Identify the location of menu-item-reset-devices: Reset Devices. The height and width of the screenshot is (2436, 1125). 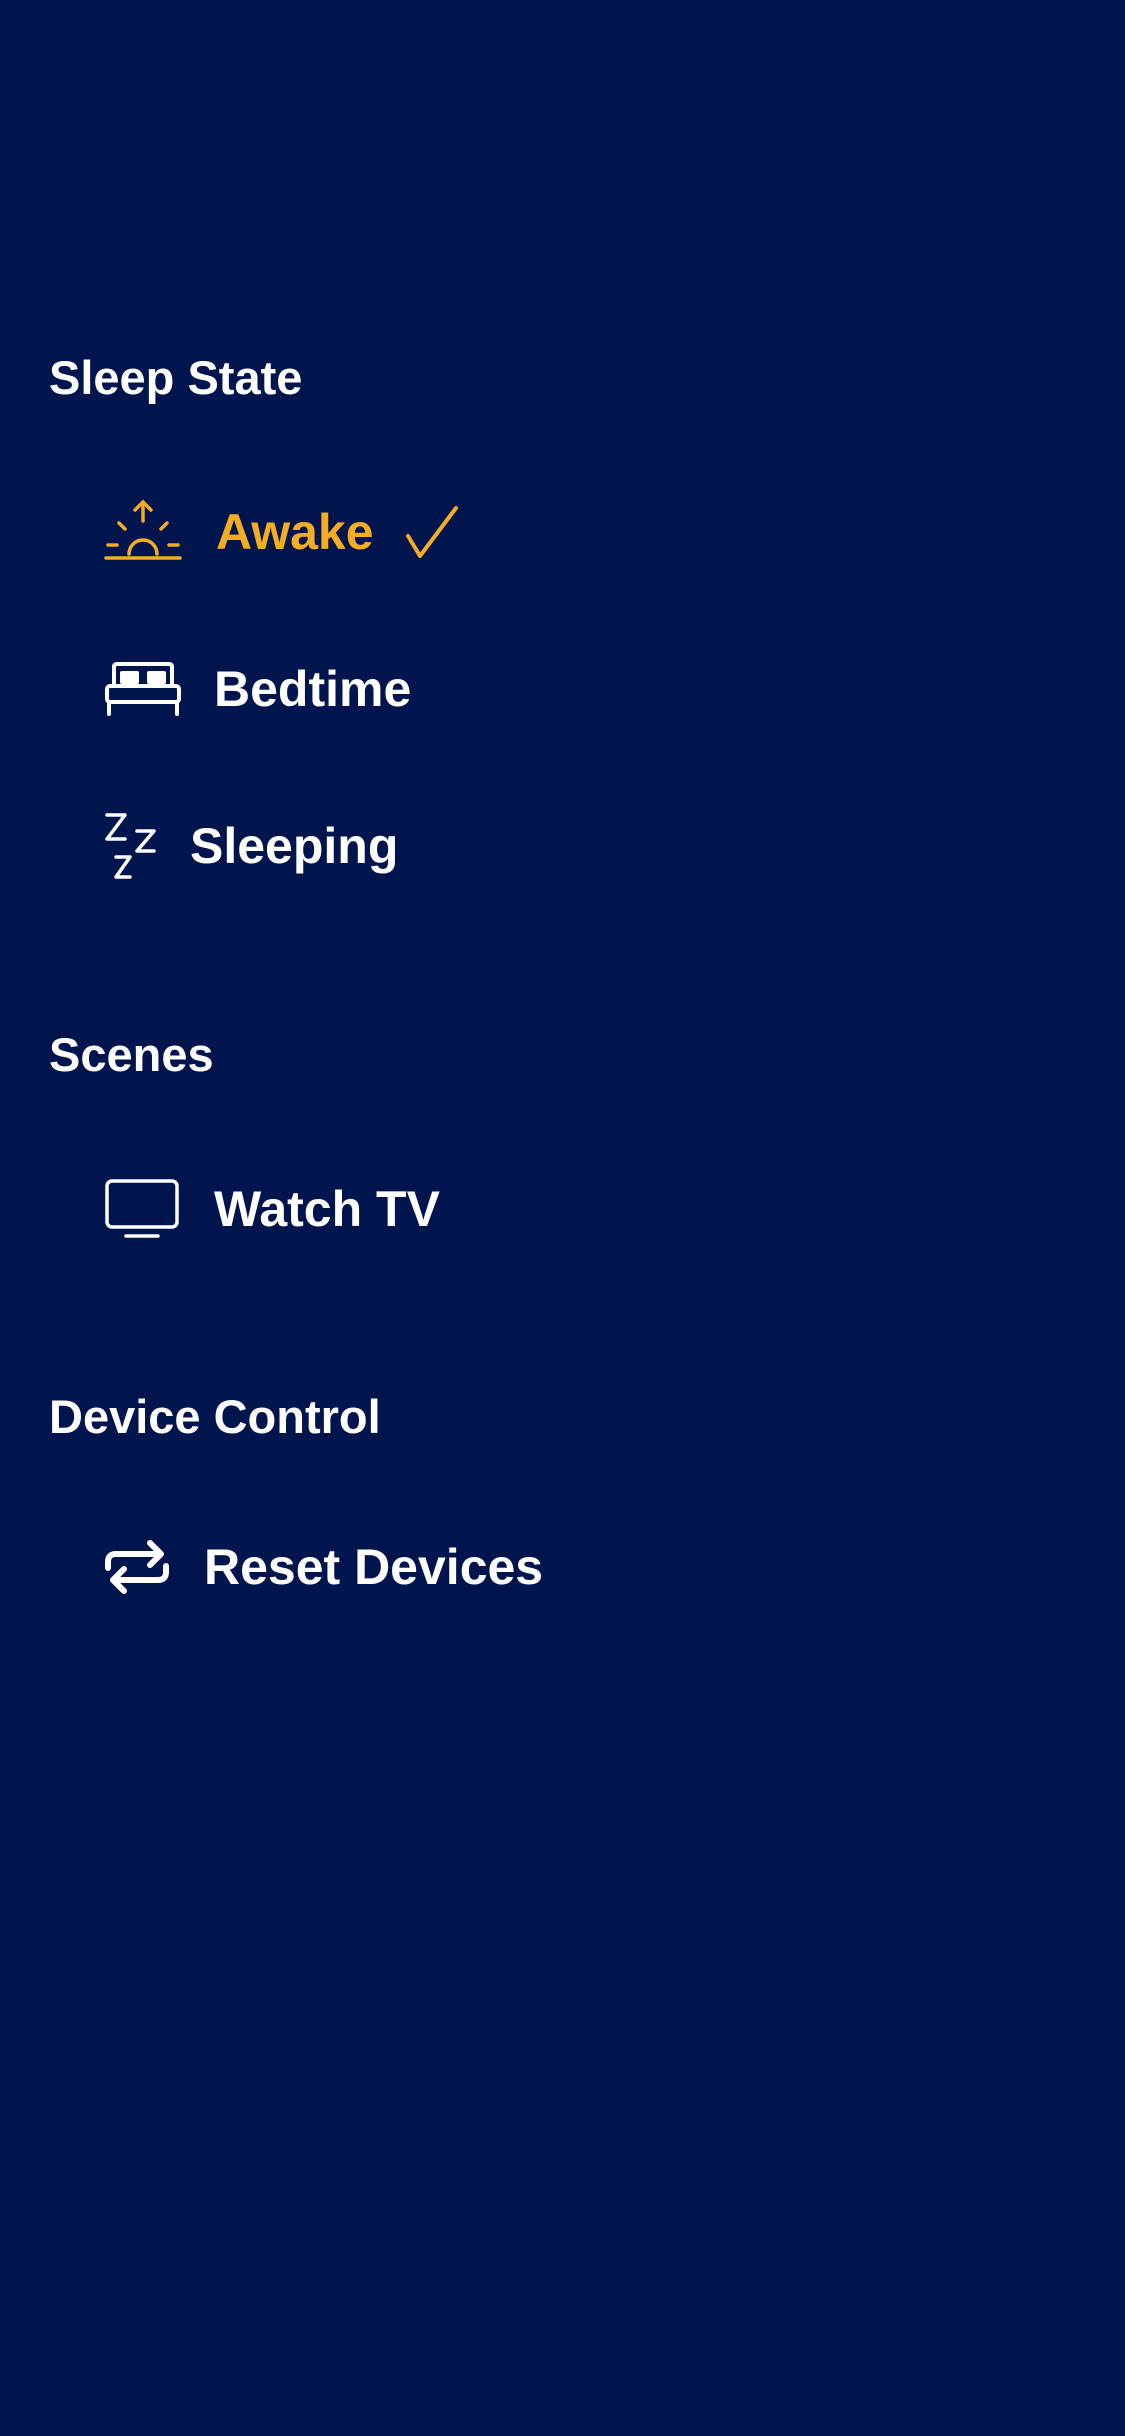
(323, 1567).